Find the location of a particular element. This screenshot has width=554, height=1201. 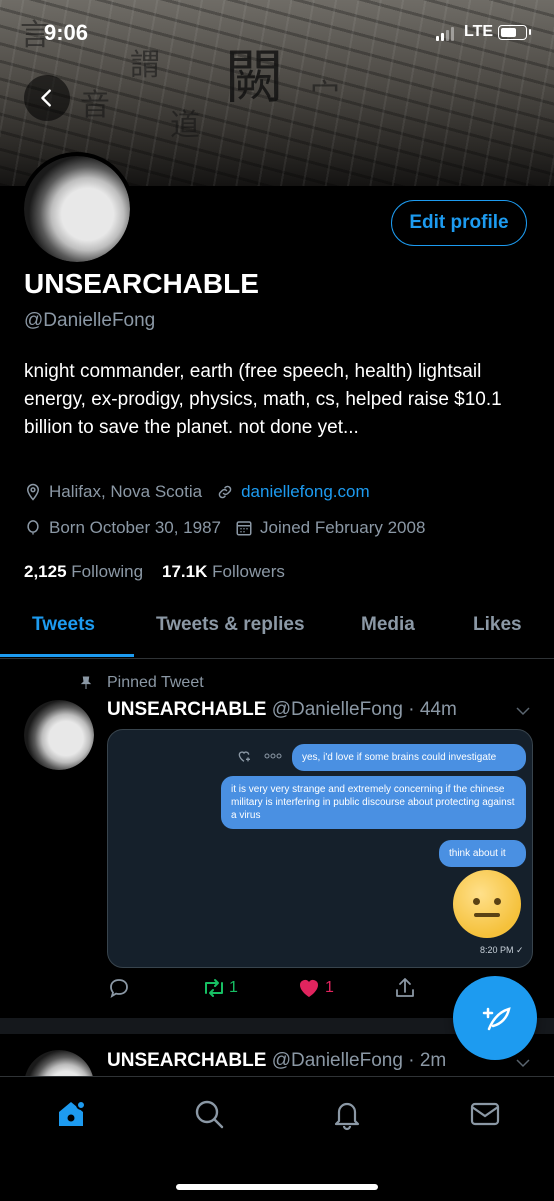

location-icon is located at coordinates (33, 492).